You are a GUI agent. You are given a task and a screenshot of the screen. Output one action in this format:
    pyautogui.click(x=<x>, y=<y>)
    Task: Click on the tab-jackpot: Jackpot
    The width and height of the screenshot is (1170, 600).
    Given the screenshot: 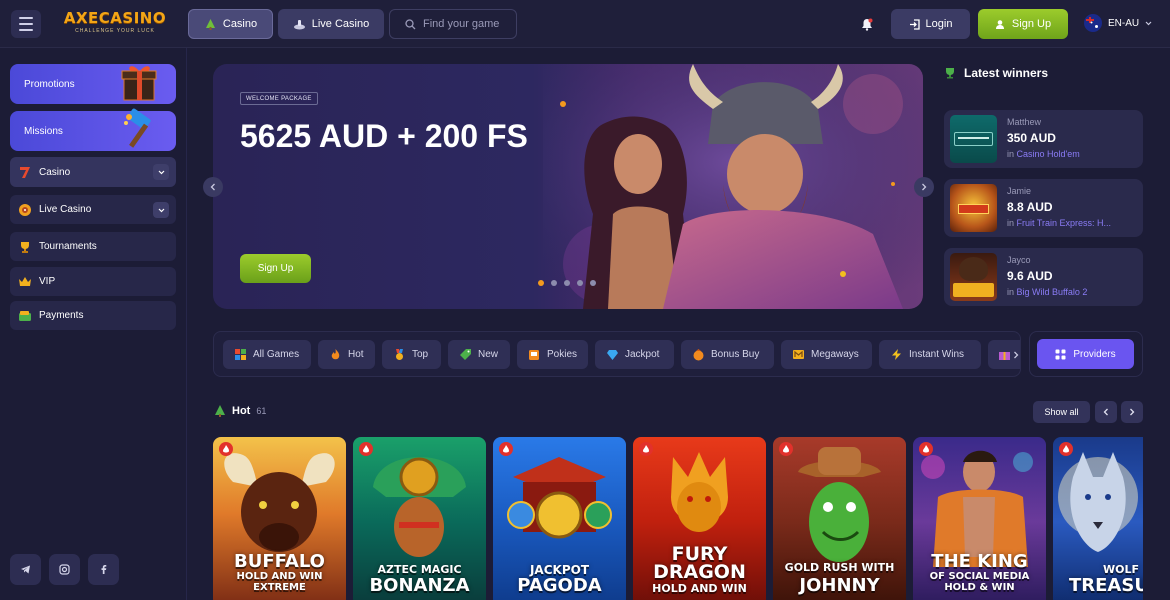 What is the action you would take?
    pyautogui.click(x=634, y=354)
    